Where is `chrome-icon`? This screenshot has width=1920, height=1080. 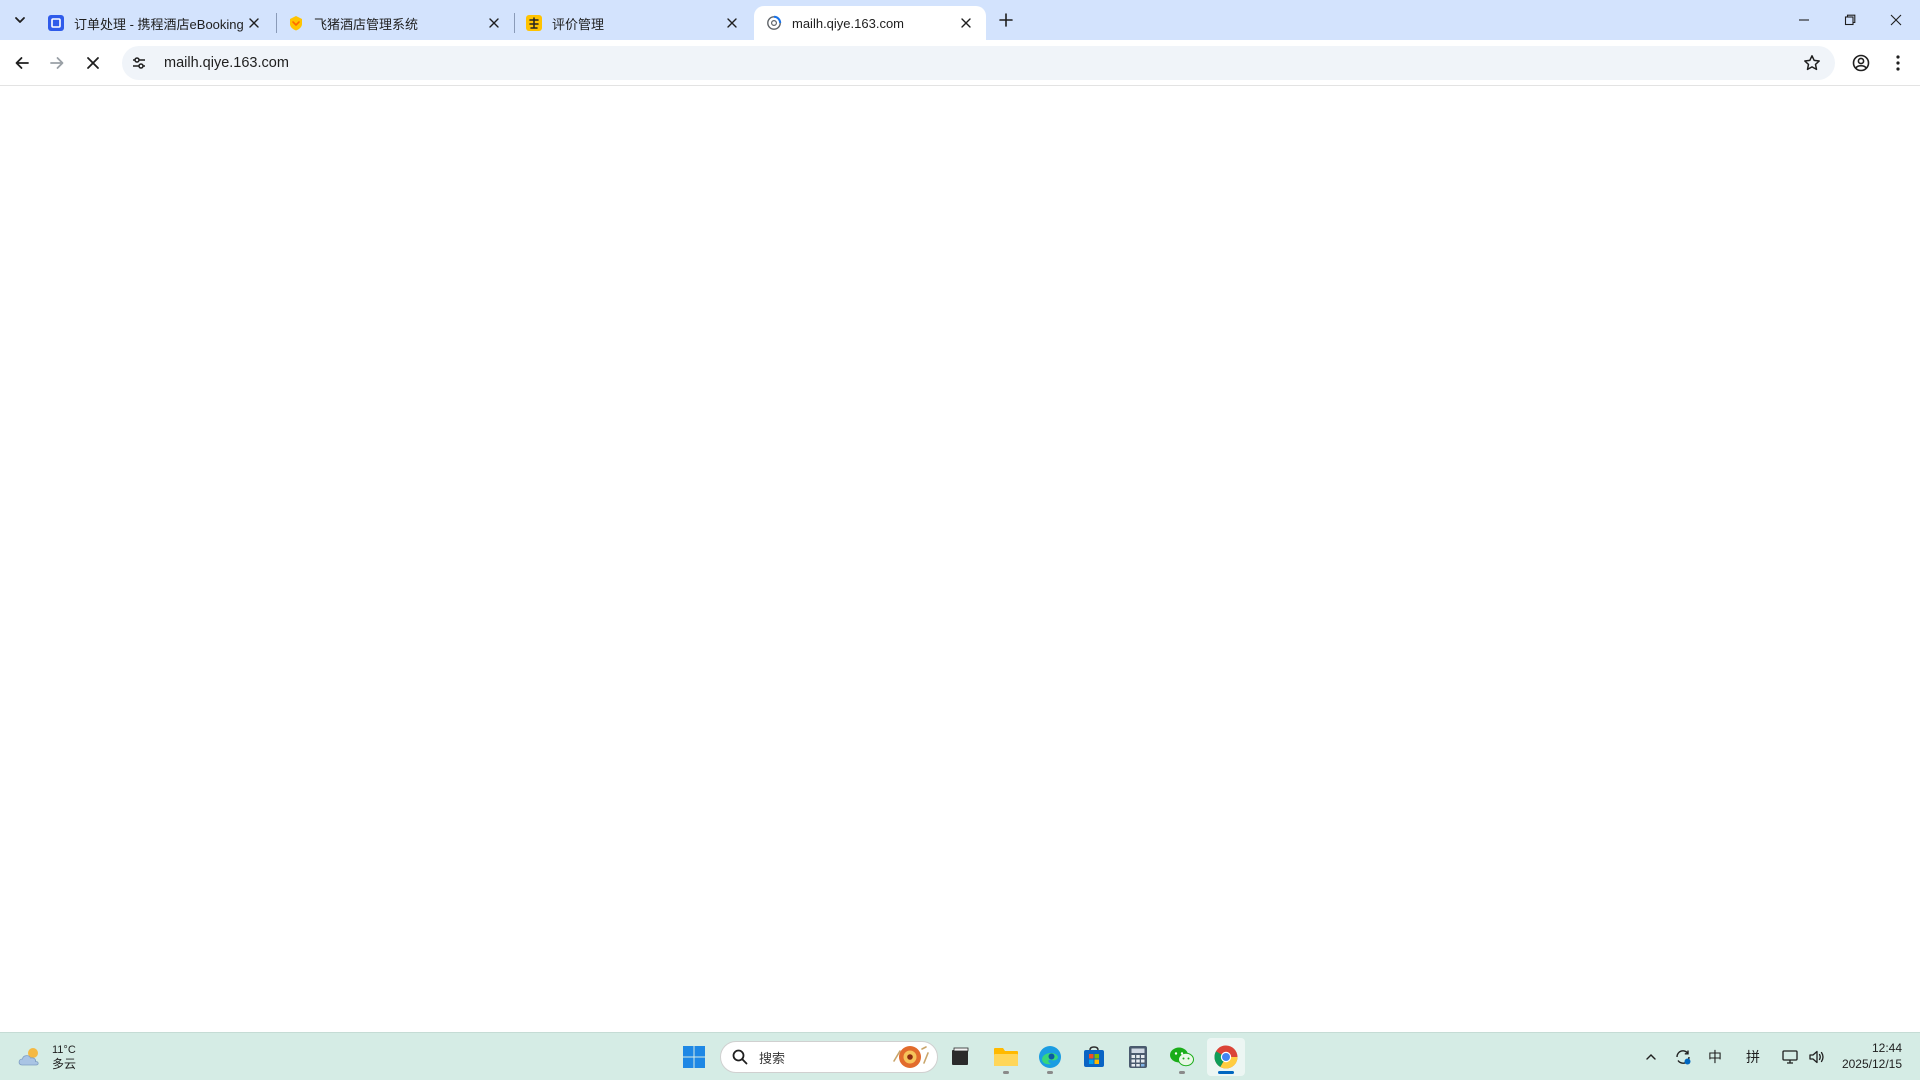 chrome-icon is located at coordinates (1226, 1057).